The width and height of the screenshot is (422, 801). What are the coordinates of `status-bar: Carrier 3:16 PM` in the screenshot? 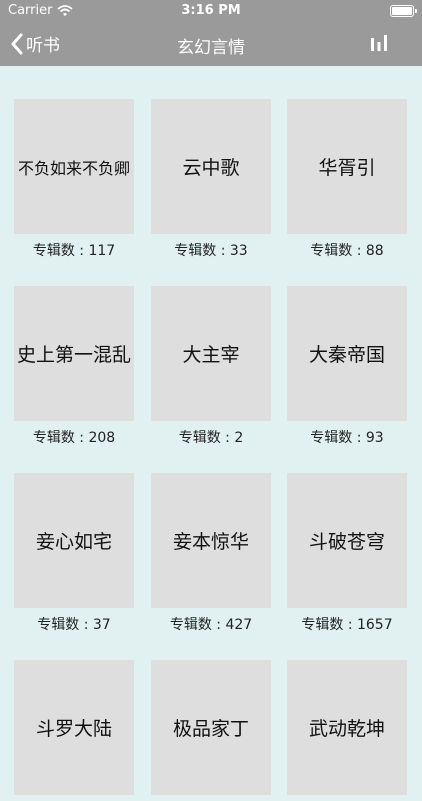 It's located at (211, 11).